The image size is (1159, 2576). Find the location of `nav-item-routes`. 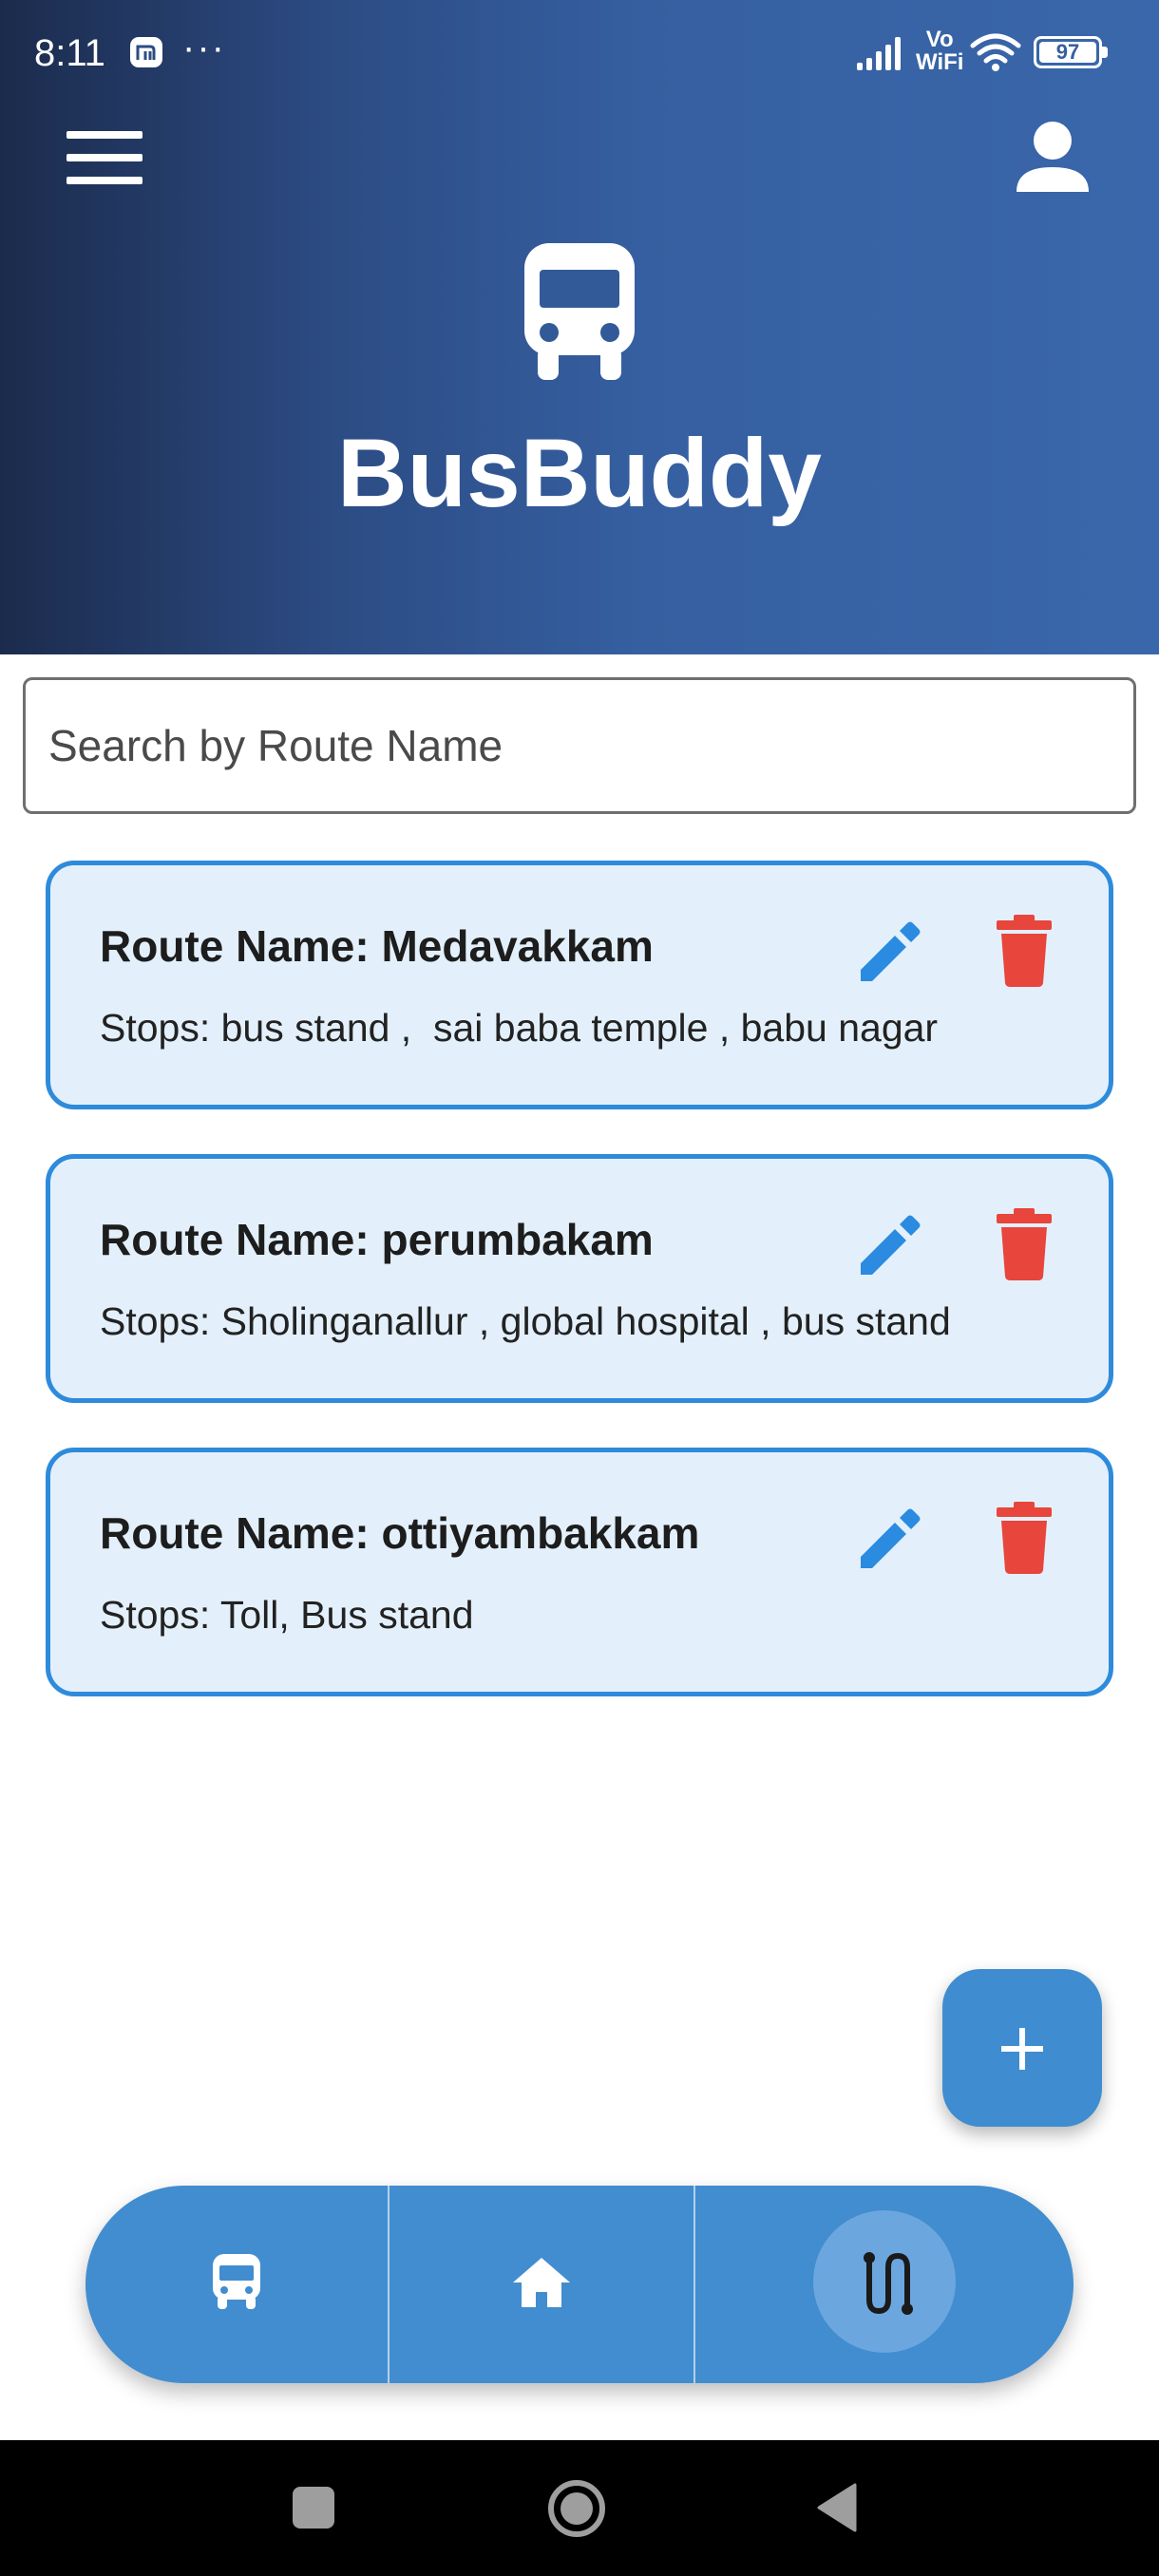

nav-item-routes is located at coordinates (884, 2284).